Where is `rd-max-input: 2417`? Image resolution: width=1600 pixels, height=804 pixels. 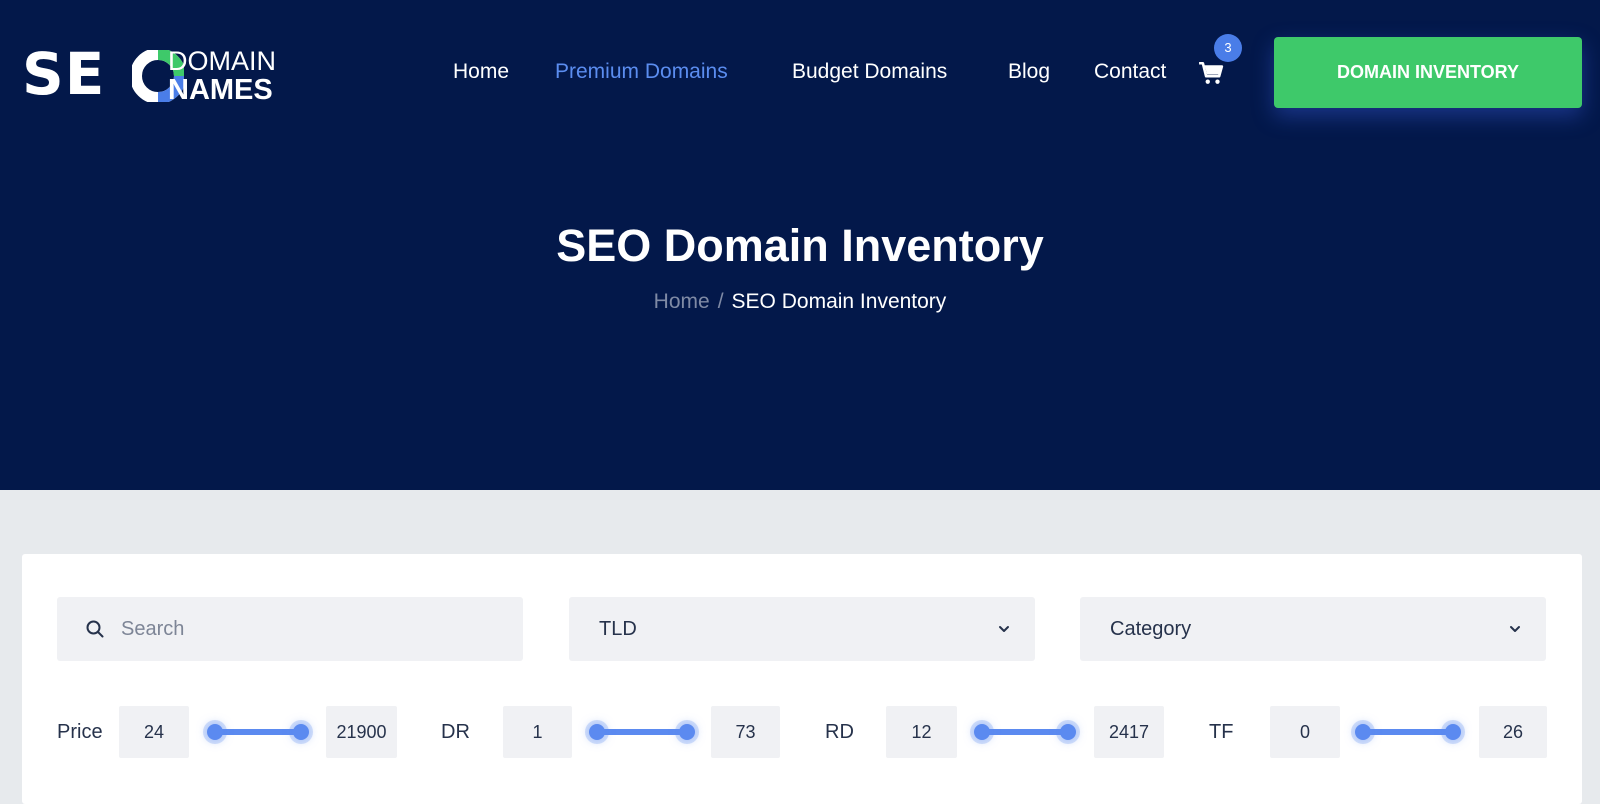
rd-max-input: 2417 is located at coordinates (1129, 732).